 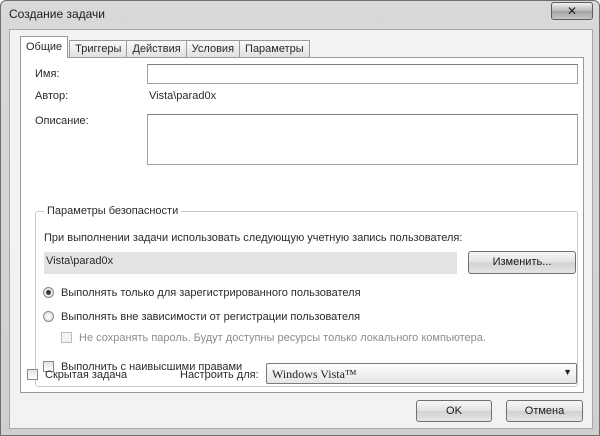 I want to click on radio-logged-on-only, so click(x=48, y=292).